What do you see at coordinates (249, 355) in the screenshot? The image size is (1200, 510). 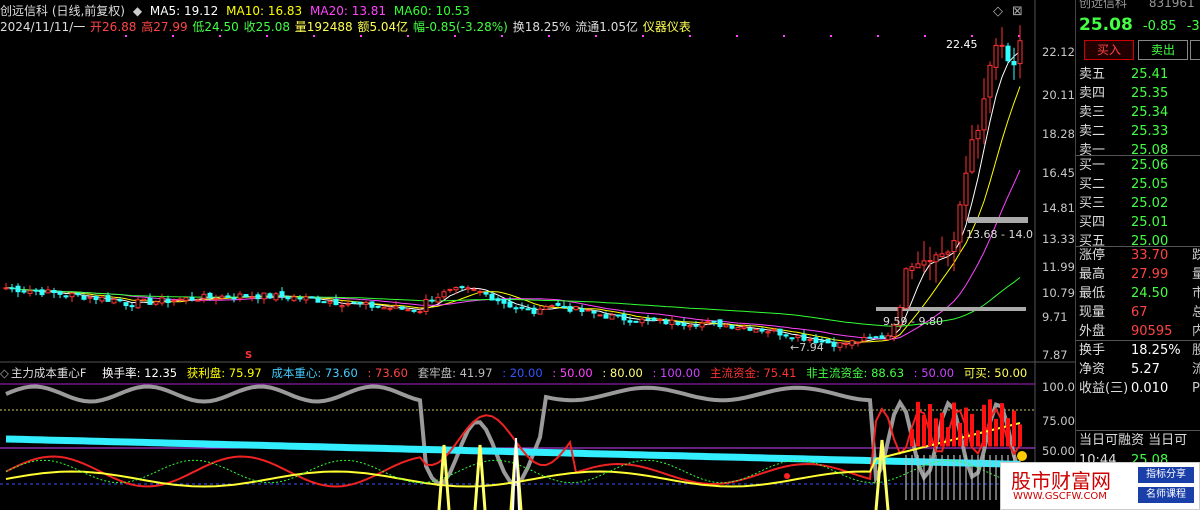 I see `sell-signal-marker: S` at bounding box center [249, 355].